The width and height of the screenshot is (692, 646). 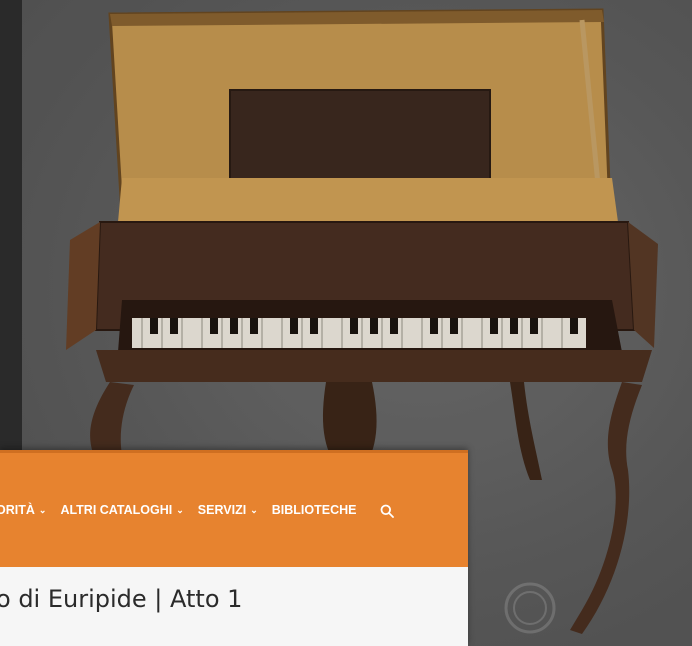 What do you see at coordinates (121, 599) in the screenshot?
I see `page-title: o di Euripide | Atto 1` at bounding box center [121, 599].